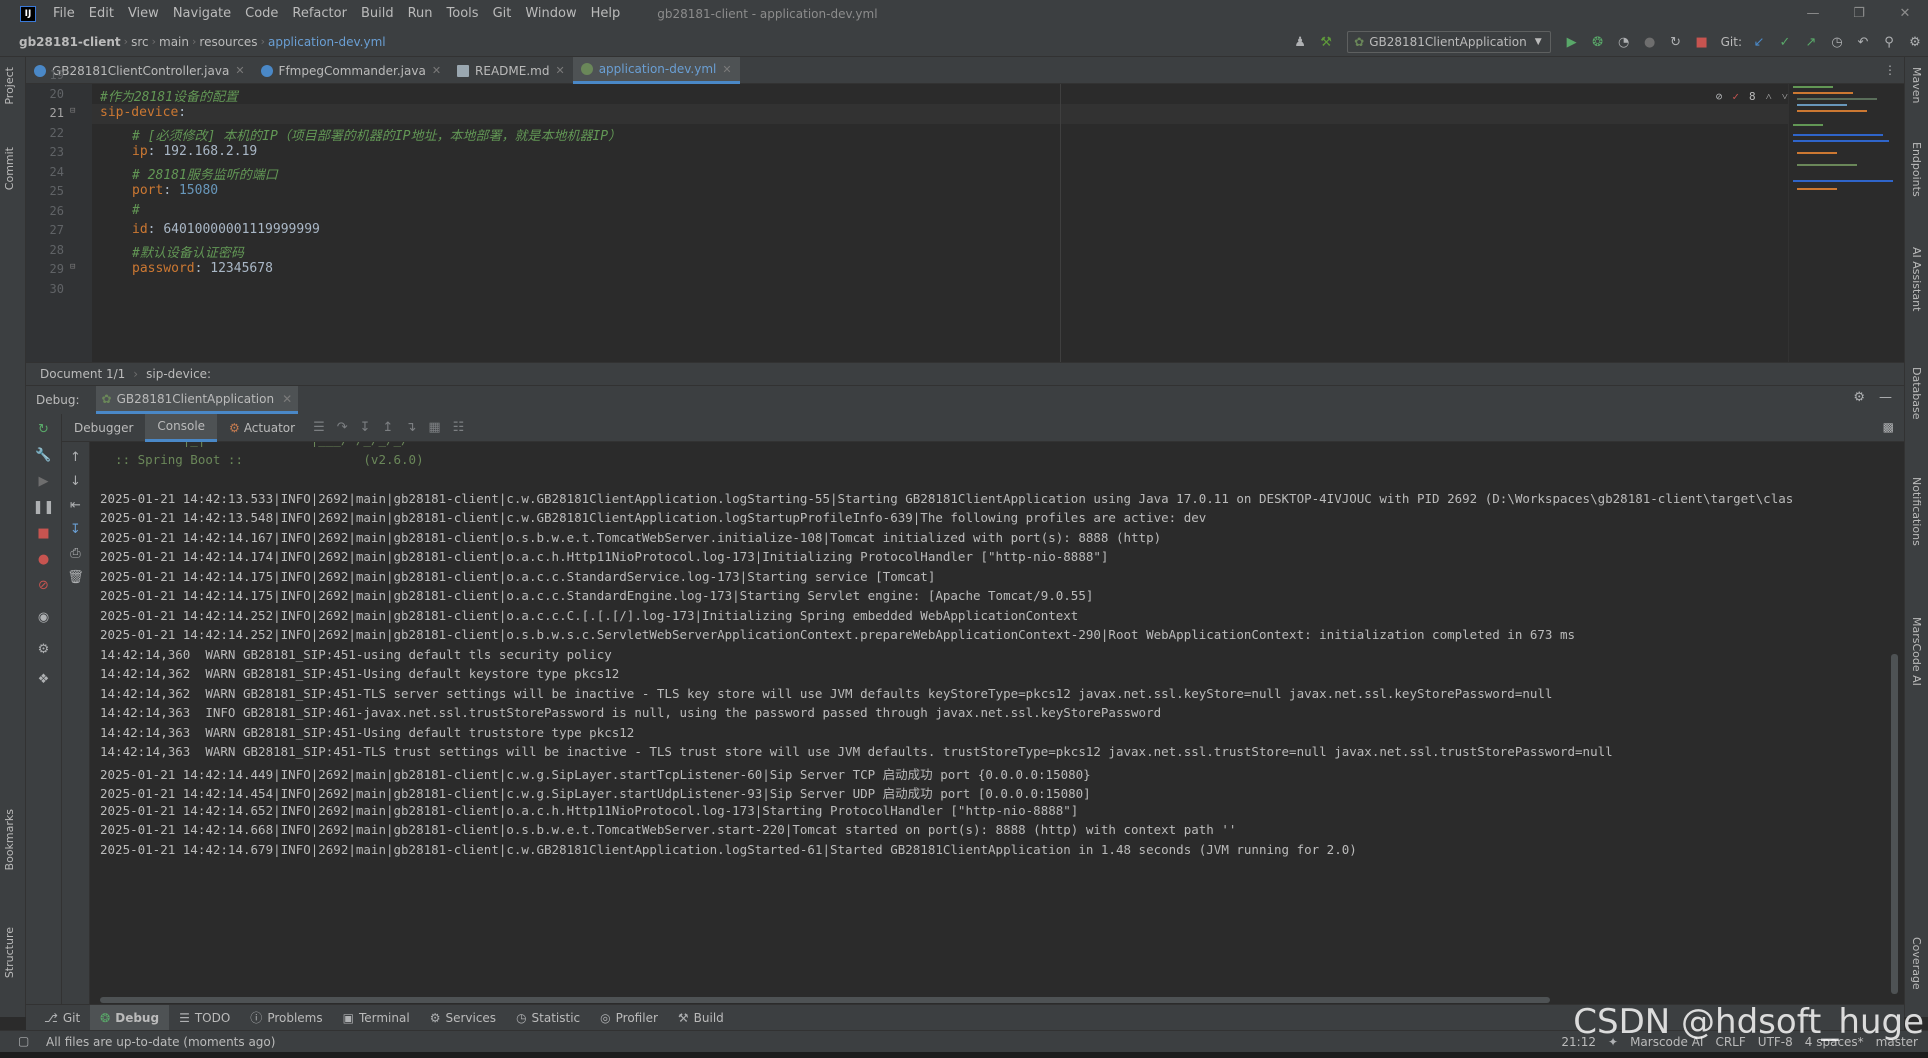 The height and width of the screenshot is (1058, 1928). What do you see at coordinates (62, 1018) in the screenshot?
I see `tool-window-tab-git: ⎇ Git` at bounding box center [62, 1018].